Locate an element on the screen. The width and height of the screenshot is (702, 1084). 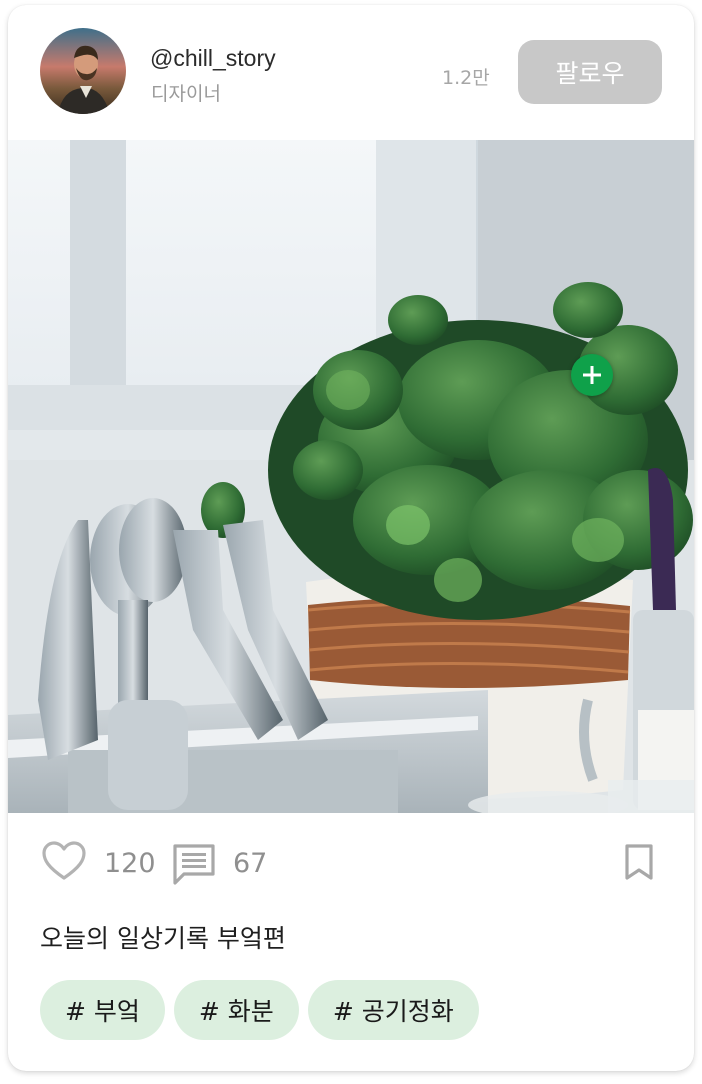
heart-icon is located at coordinates (64, 863).